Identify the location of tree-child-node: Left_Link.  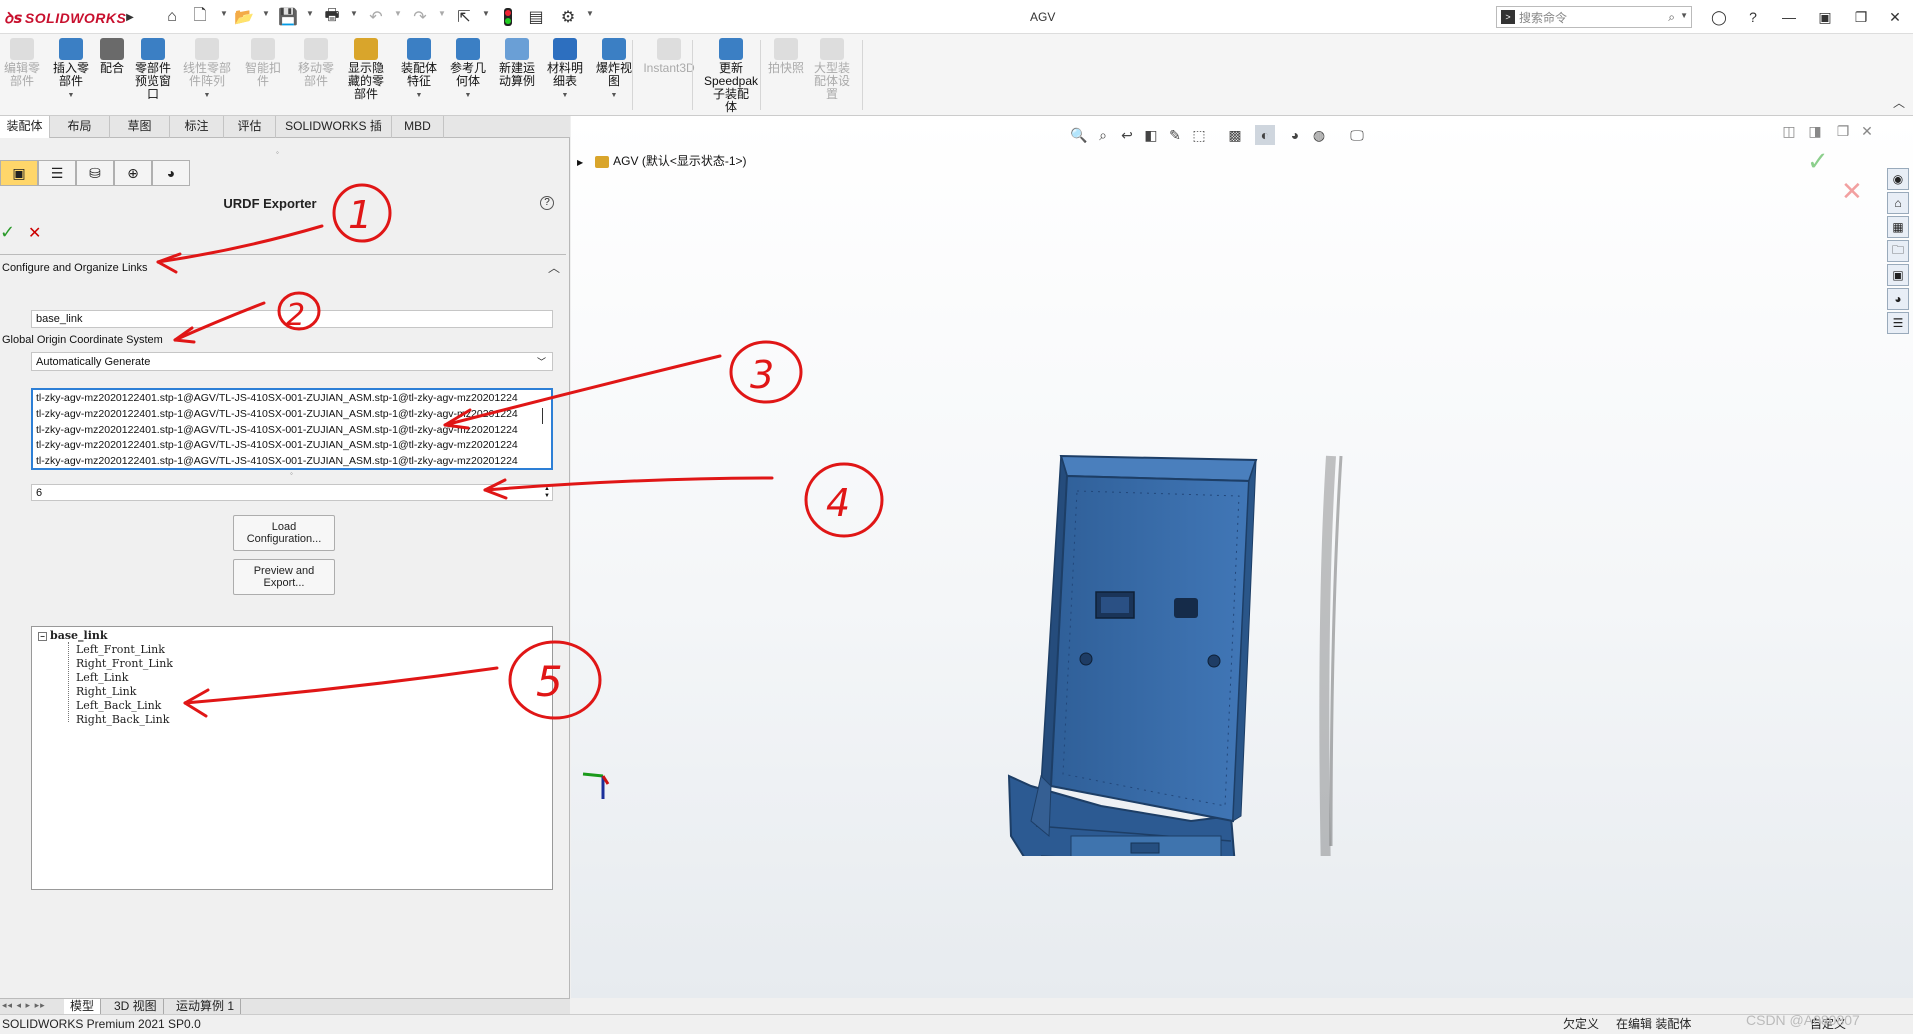
(102, 678).